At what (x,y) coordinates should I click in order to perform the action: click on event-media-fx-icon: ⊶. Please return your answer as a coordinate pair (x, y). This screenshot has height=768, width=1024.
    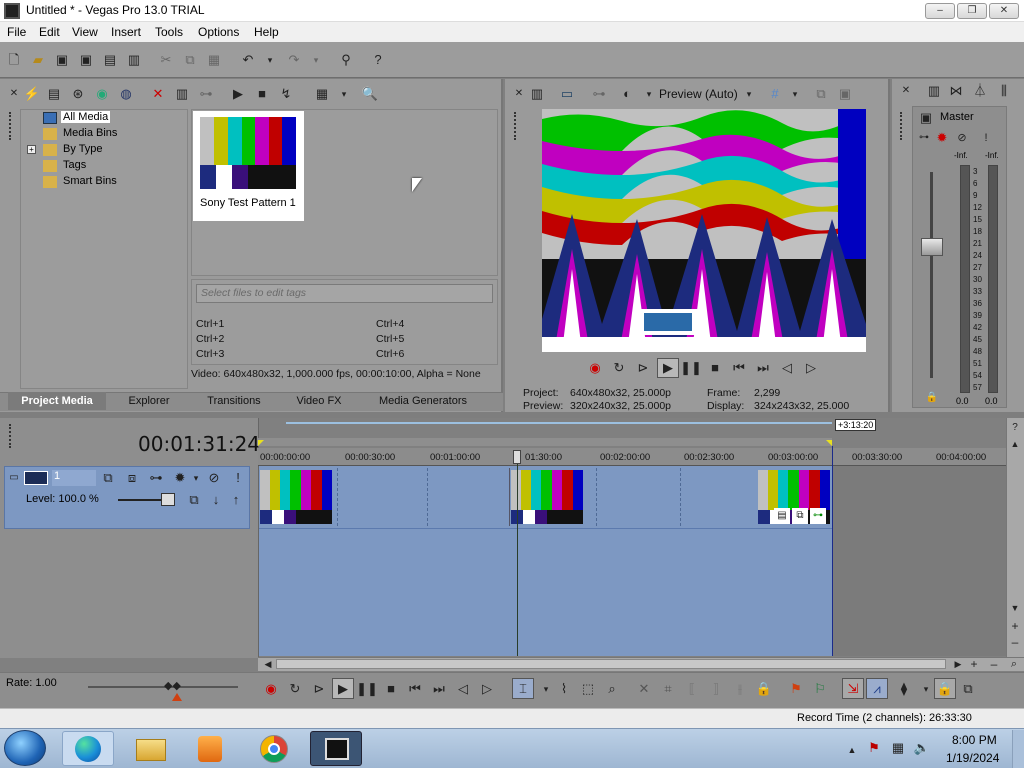
    Looking at the image, I should click on (818, 516).